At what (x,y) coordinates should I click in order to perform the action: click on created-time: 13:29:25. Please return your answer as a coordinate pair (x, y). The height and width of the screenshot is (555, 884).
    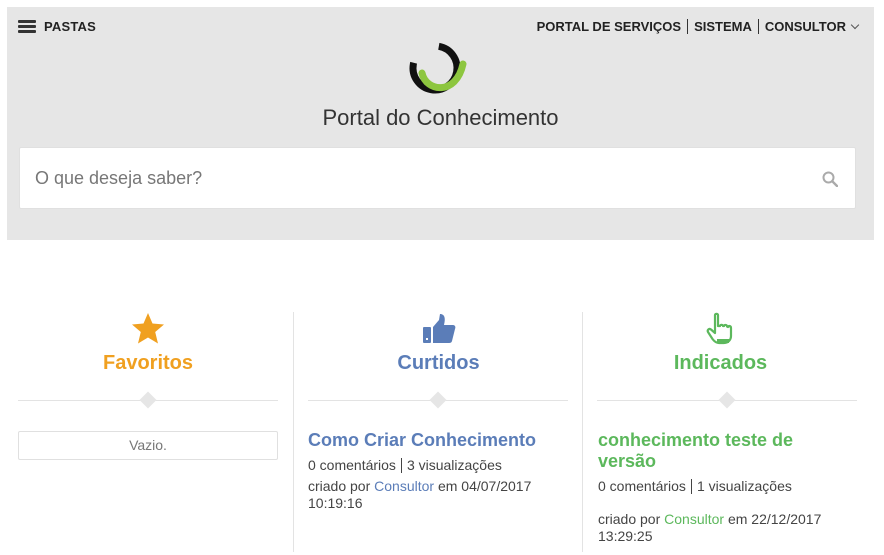
    Looking at the image, I should click on (625, 536).